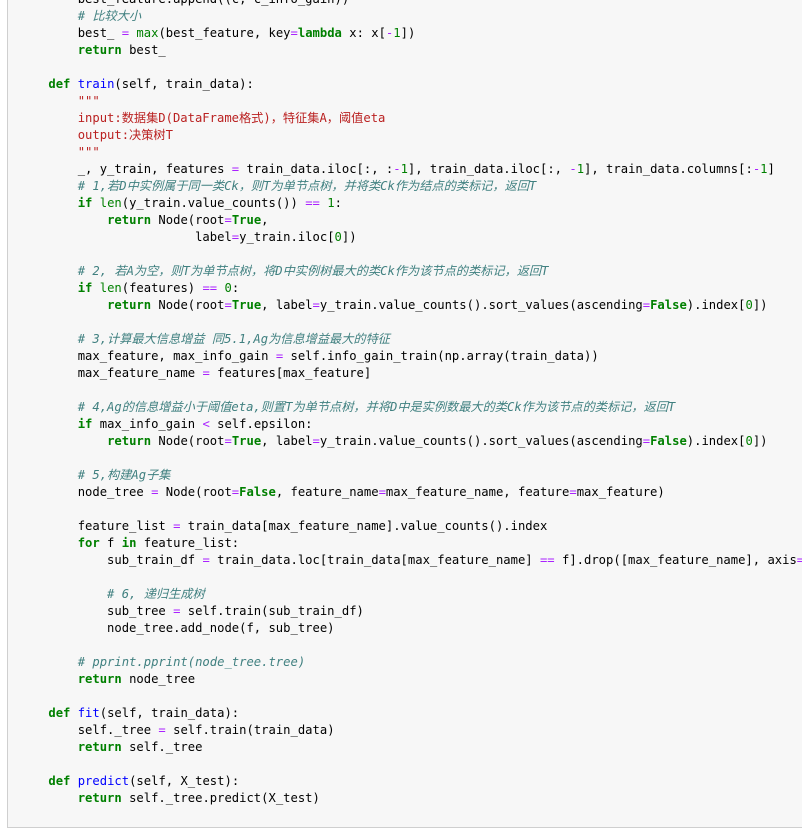  Describe the element at coordinates (410, 628) in the screenshot. I see `code-line: node_tree.add_node(f, sub_tree)` at that location.